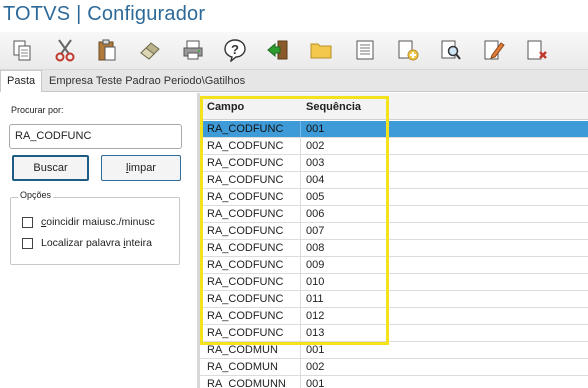 Image resolution: width=588 pixels, height=388 pixels. I want to click on table-row: RA_CODMUN 002, so click(394, 367).